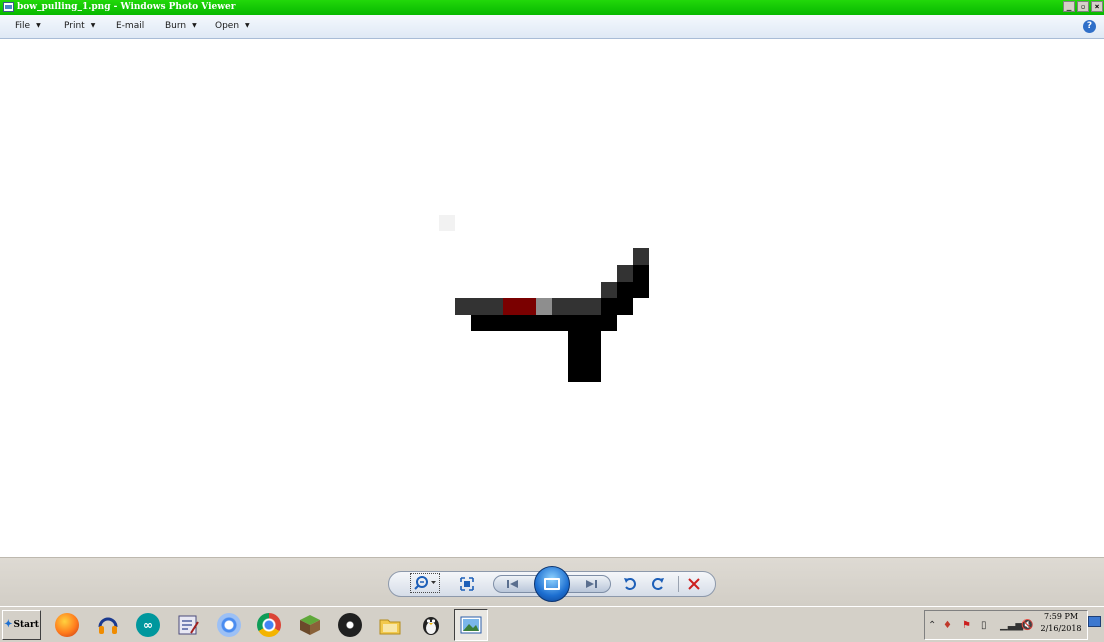  I want to click on menu-open: Open ▼, so click(232, 26).